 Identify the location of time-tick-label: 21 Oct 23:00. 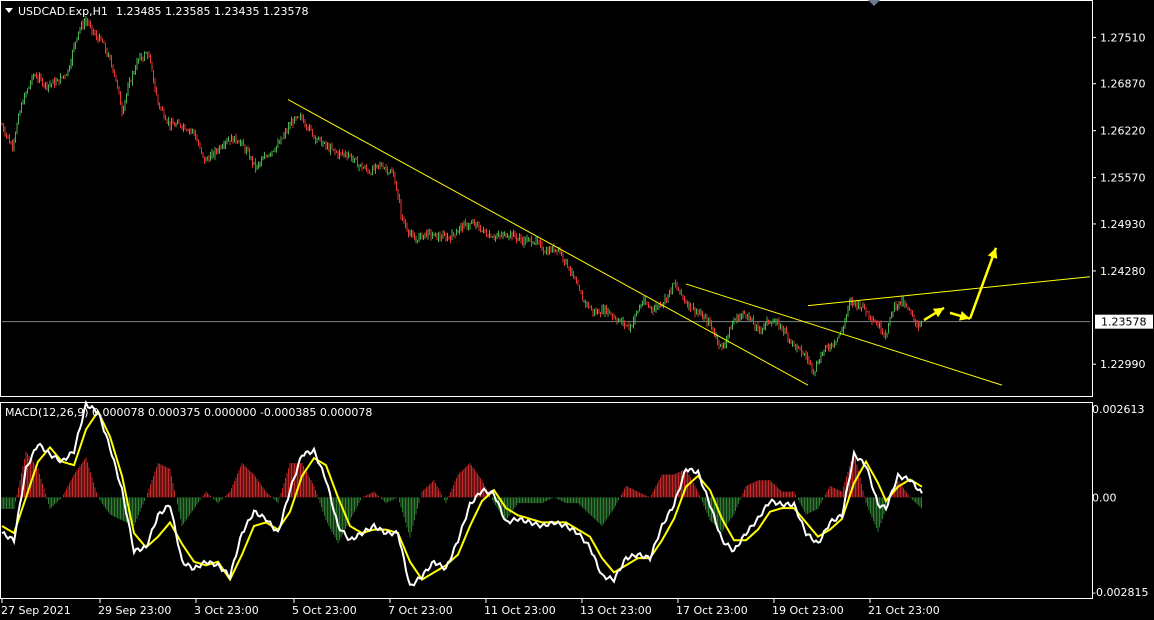
(904, 610).